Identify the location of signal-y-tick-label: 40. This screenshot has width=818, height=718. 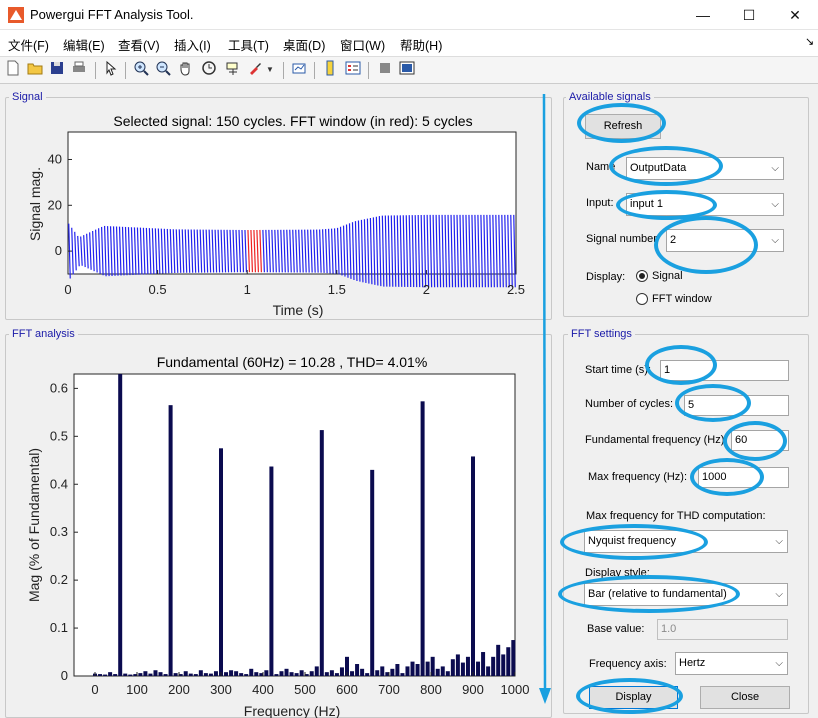
(55, 158).